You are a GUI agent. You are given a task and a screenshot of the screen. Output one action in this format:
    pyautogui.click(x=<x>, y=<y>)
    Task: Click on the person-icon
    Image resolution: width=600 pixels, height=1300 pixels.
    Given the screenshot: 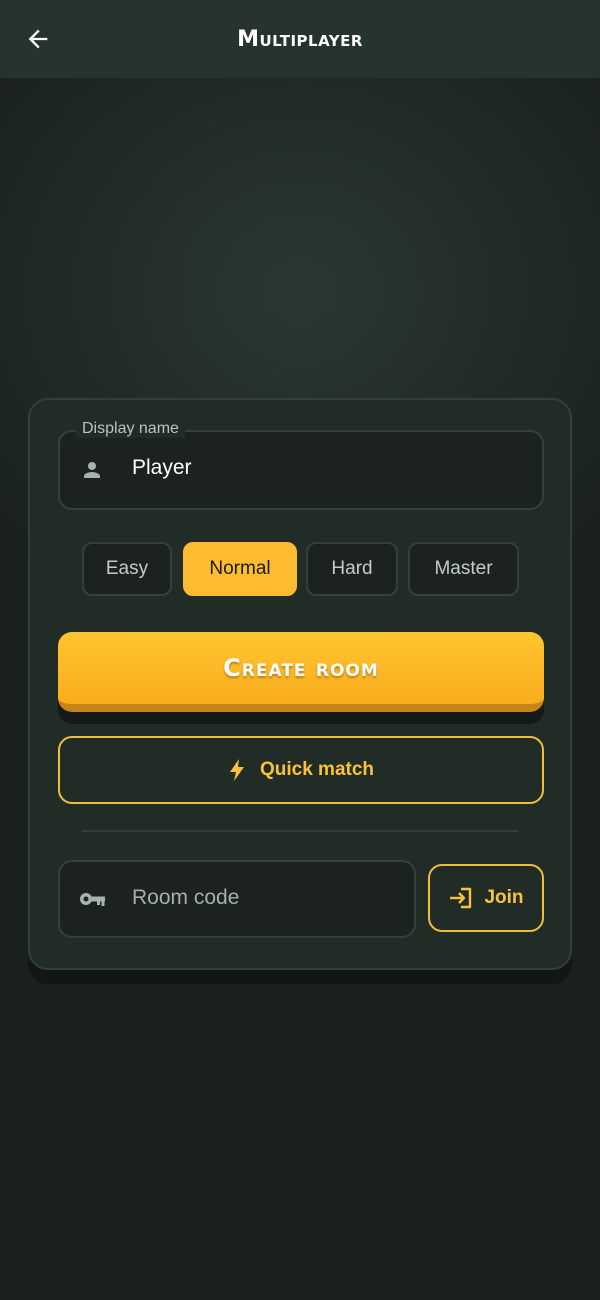 What is the action you would take?
    pyautogui.click(x=92, y=470)
    